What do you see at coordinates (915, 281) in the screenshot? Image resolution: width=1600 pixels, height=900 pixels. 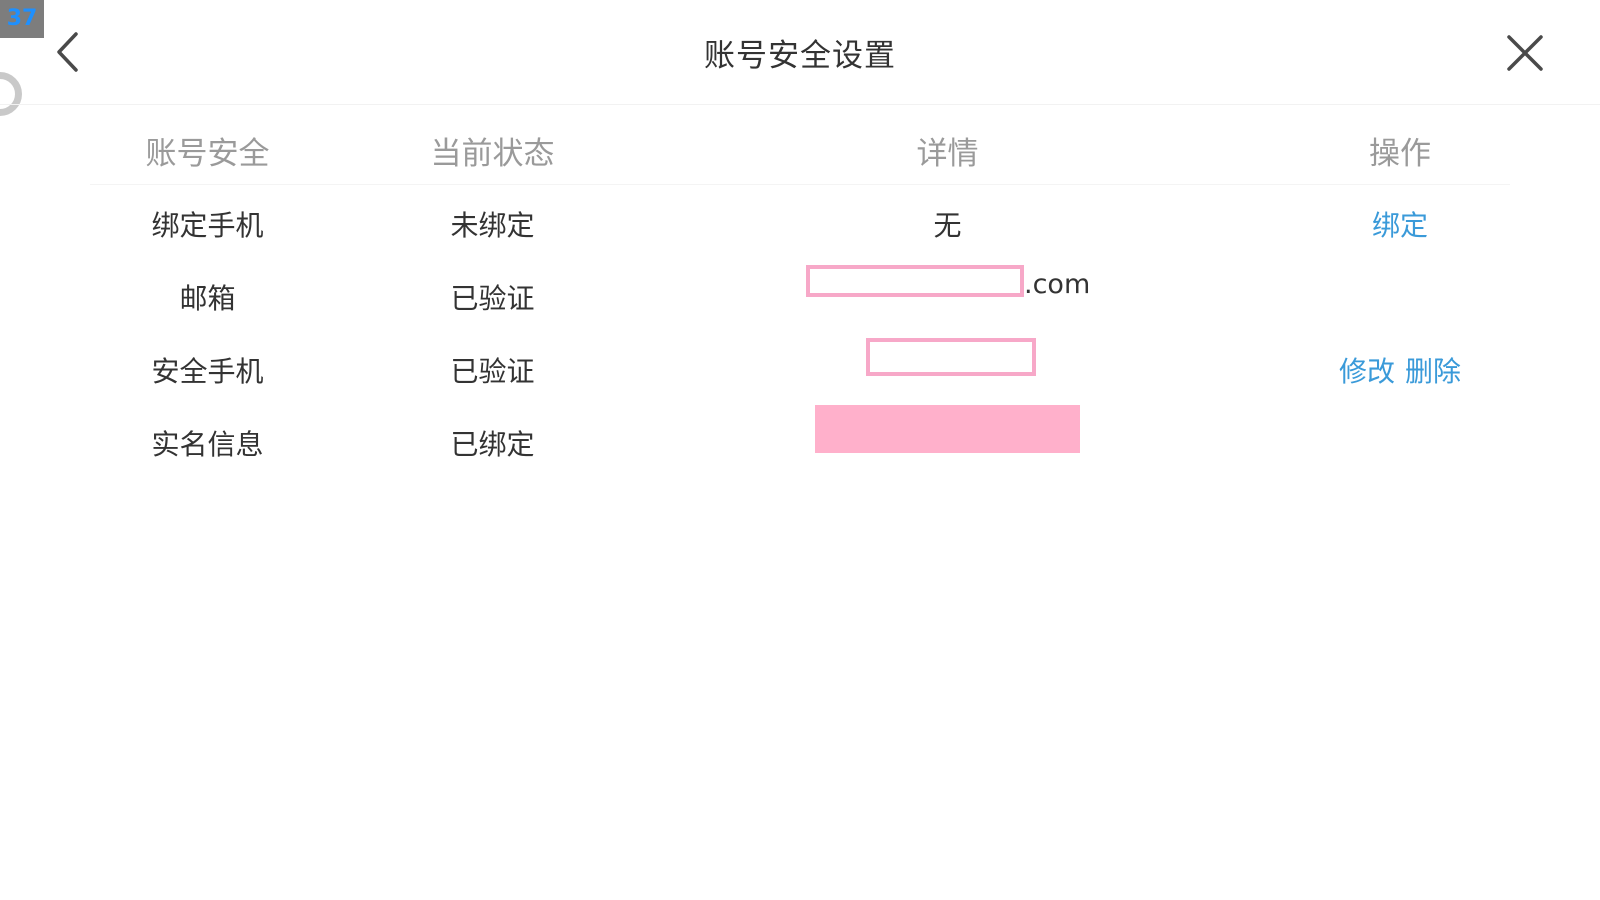 I see `redacted-email` at bounding box center [915, 281].